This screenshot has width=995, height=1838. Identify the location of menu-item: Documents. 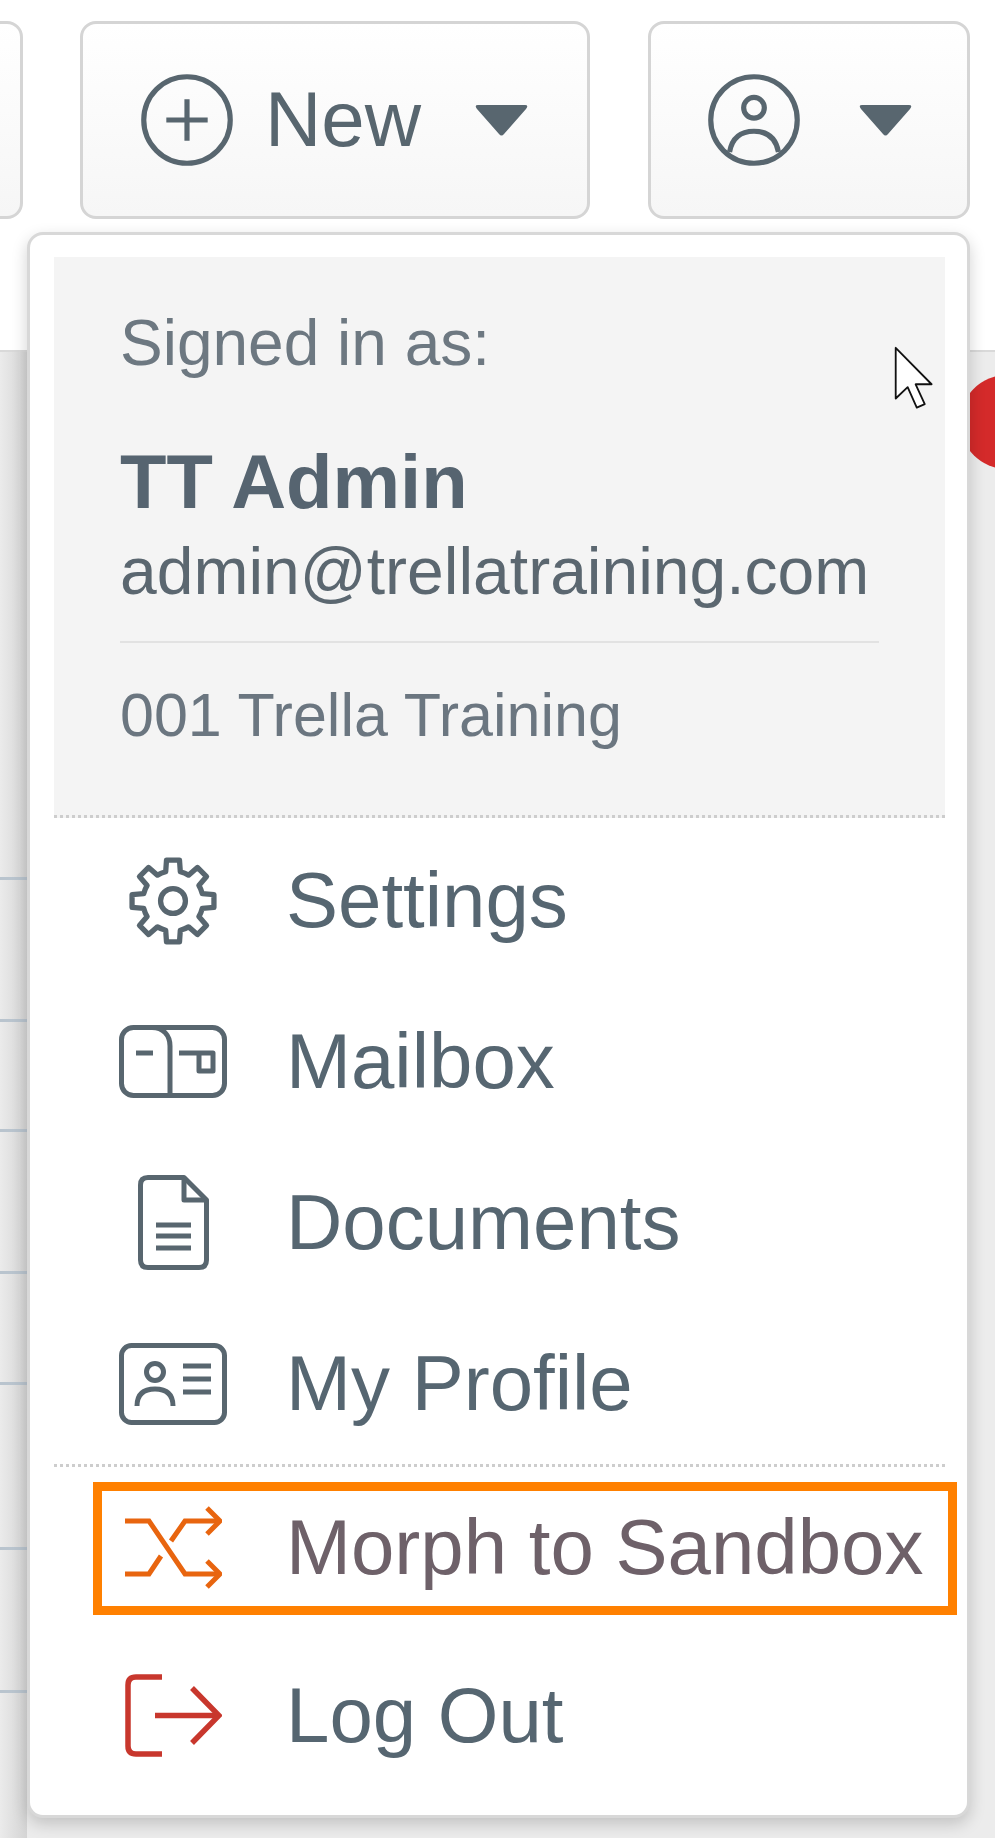
(499, 1222).